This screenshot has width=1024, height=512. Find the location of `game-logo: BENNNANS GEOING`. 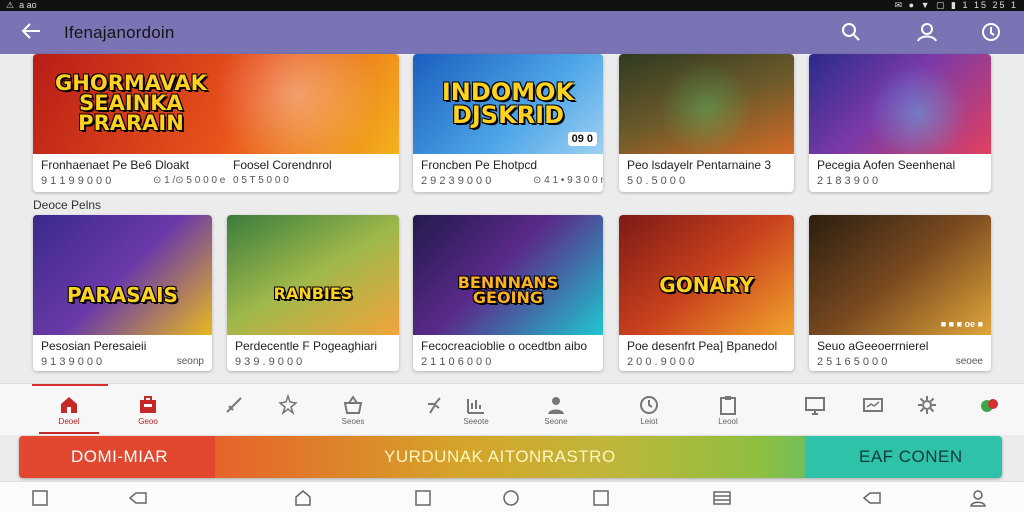

game-logo: BENNNANS GEOING is located at coordinates (508, 289).